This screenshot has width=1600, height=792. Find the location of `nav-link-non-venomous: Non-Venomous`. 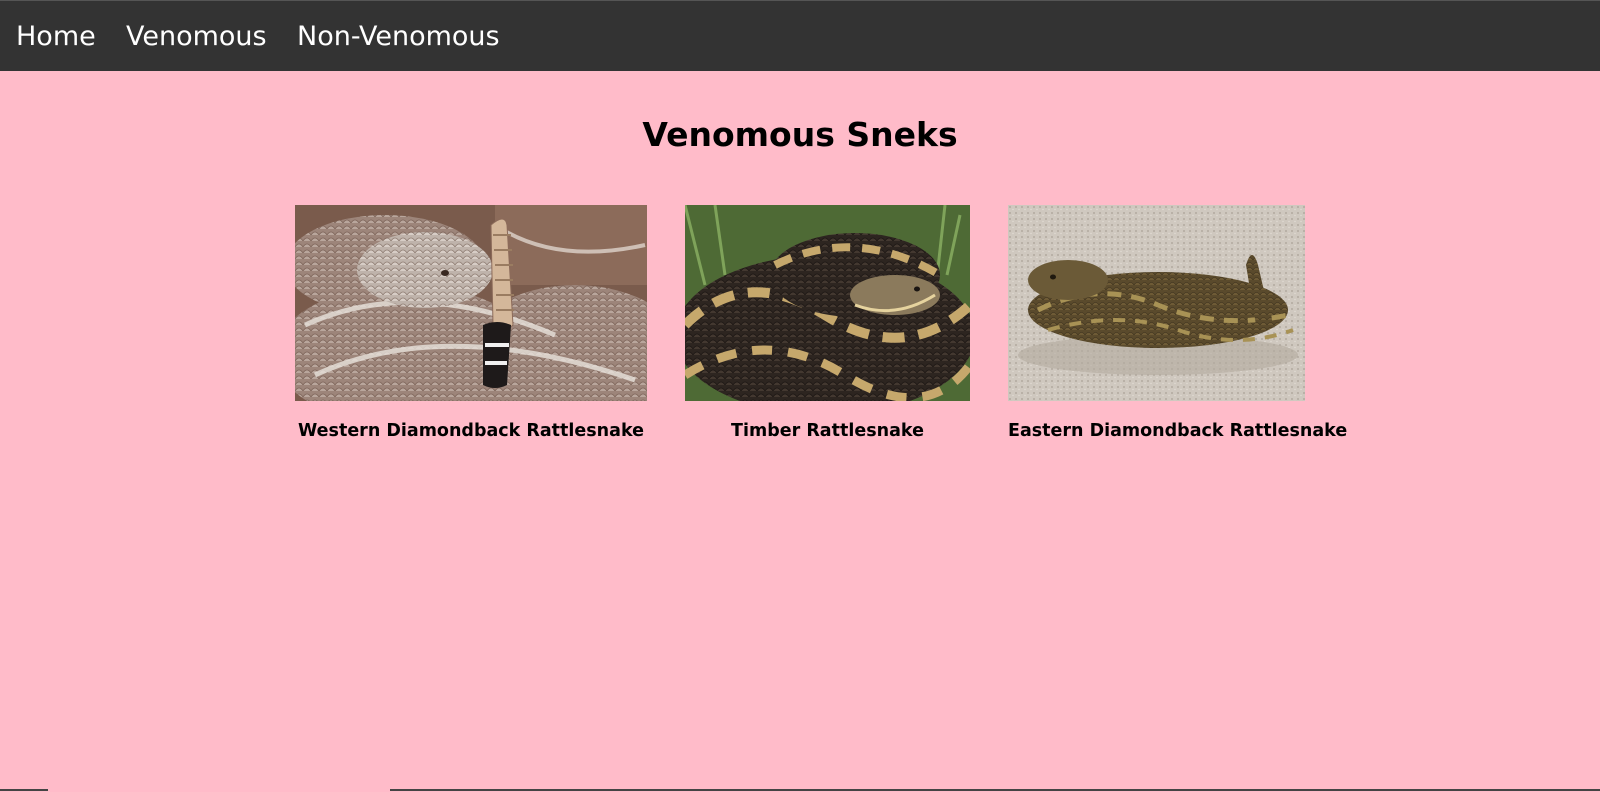

nav-link-non-venomous: Non-Venomous is located at coordinates (398, 36).